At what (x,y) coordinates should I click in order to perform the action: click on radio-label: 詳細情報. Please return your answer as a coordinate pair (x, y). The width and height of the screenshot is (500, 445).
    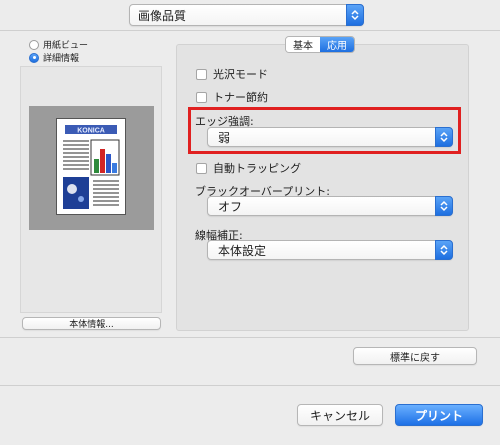
    Looking at the image, I should click on (61, 59).